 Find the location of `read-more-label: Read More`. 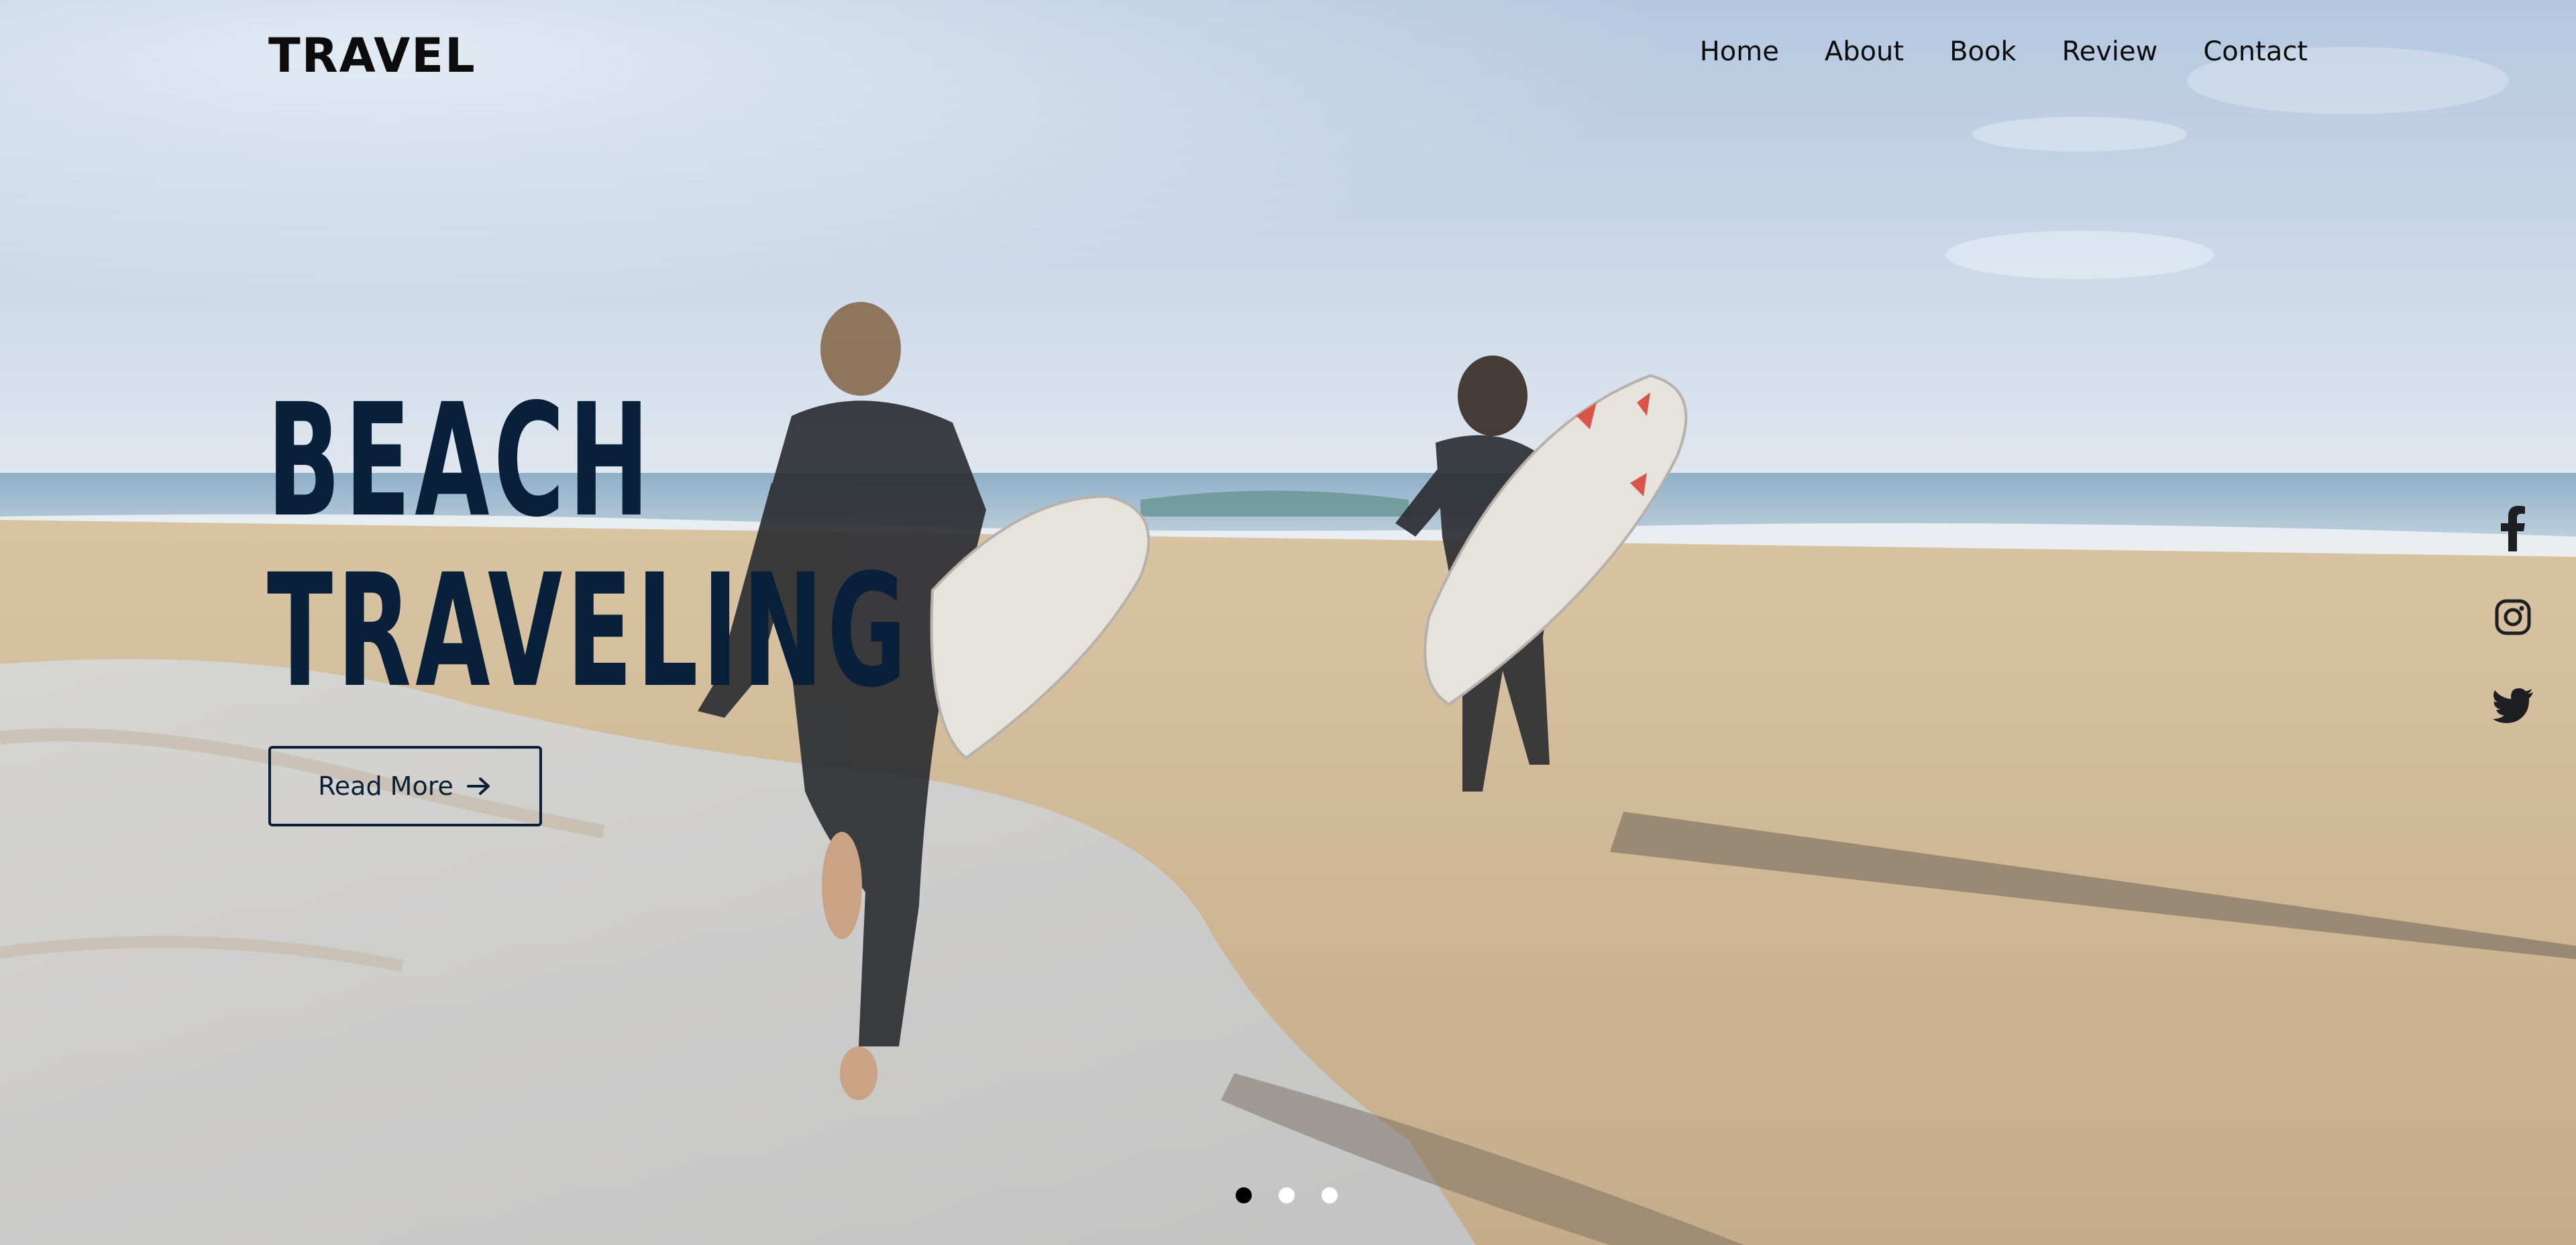

read-more-label: Read More is located at coordinates (385, 786).